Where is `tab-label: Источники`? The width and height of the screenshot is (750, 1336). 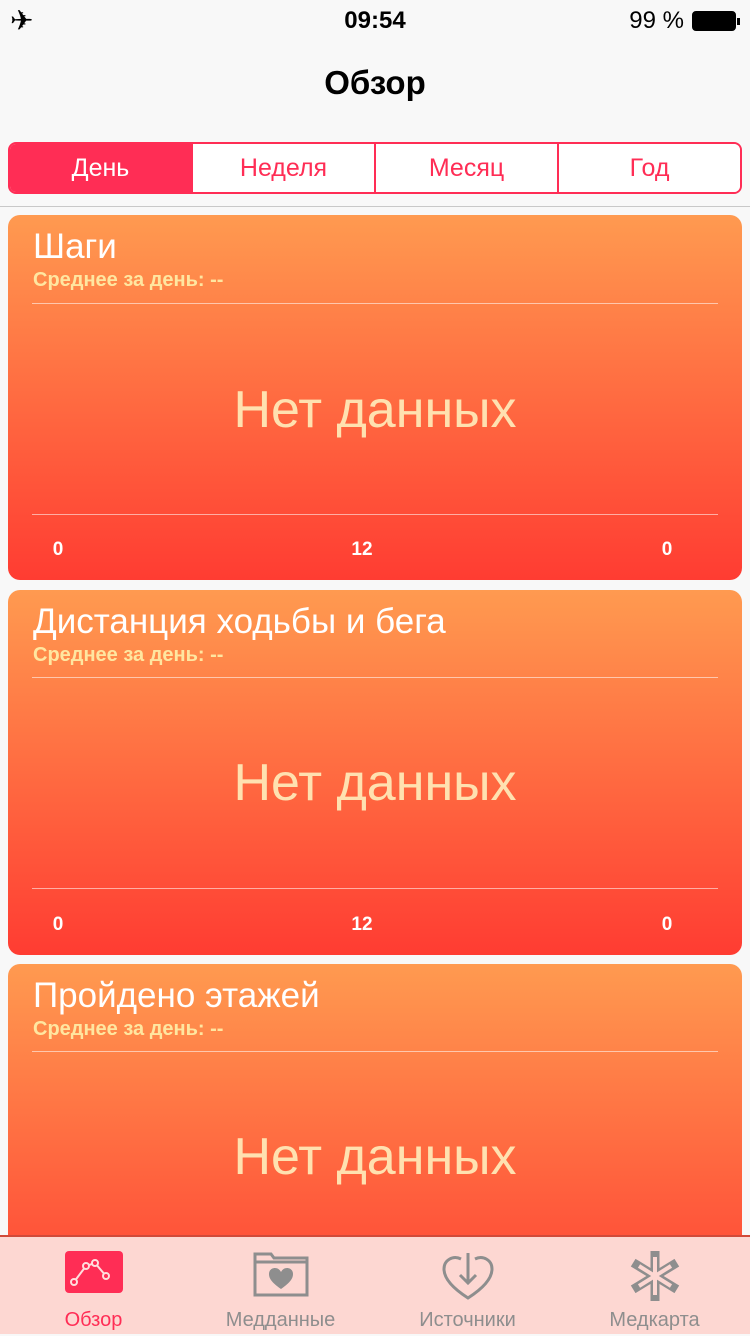 tab-label: Источники is located at coordinates (467, 1320).